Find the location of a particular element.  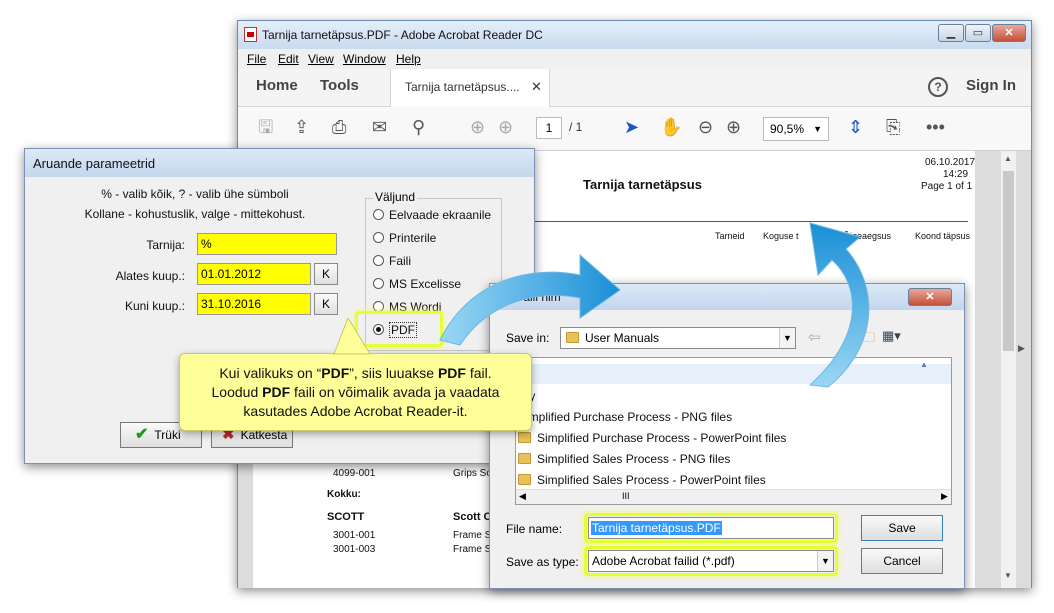

menu-window: Window is located at coordinates (364, 59).